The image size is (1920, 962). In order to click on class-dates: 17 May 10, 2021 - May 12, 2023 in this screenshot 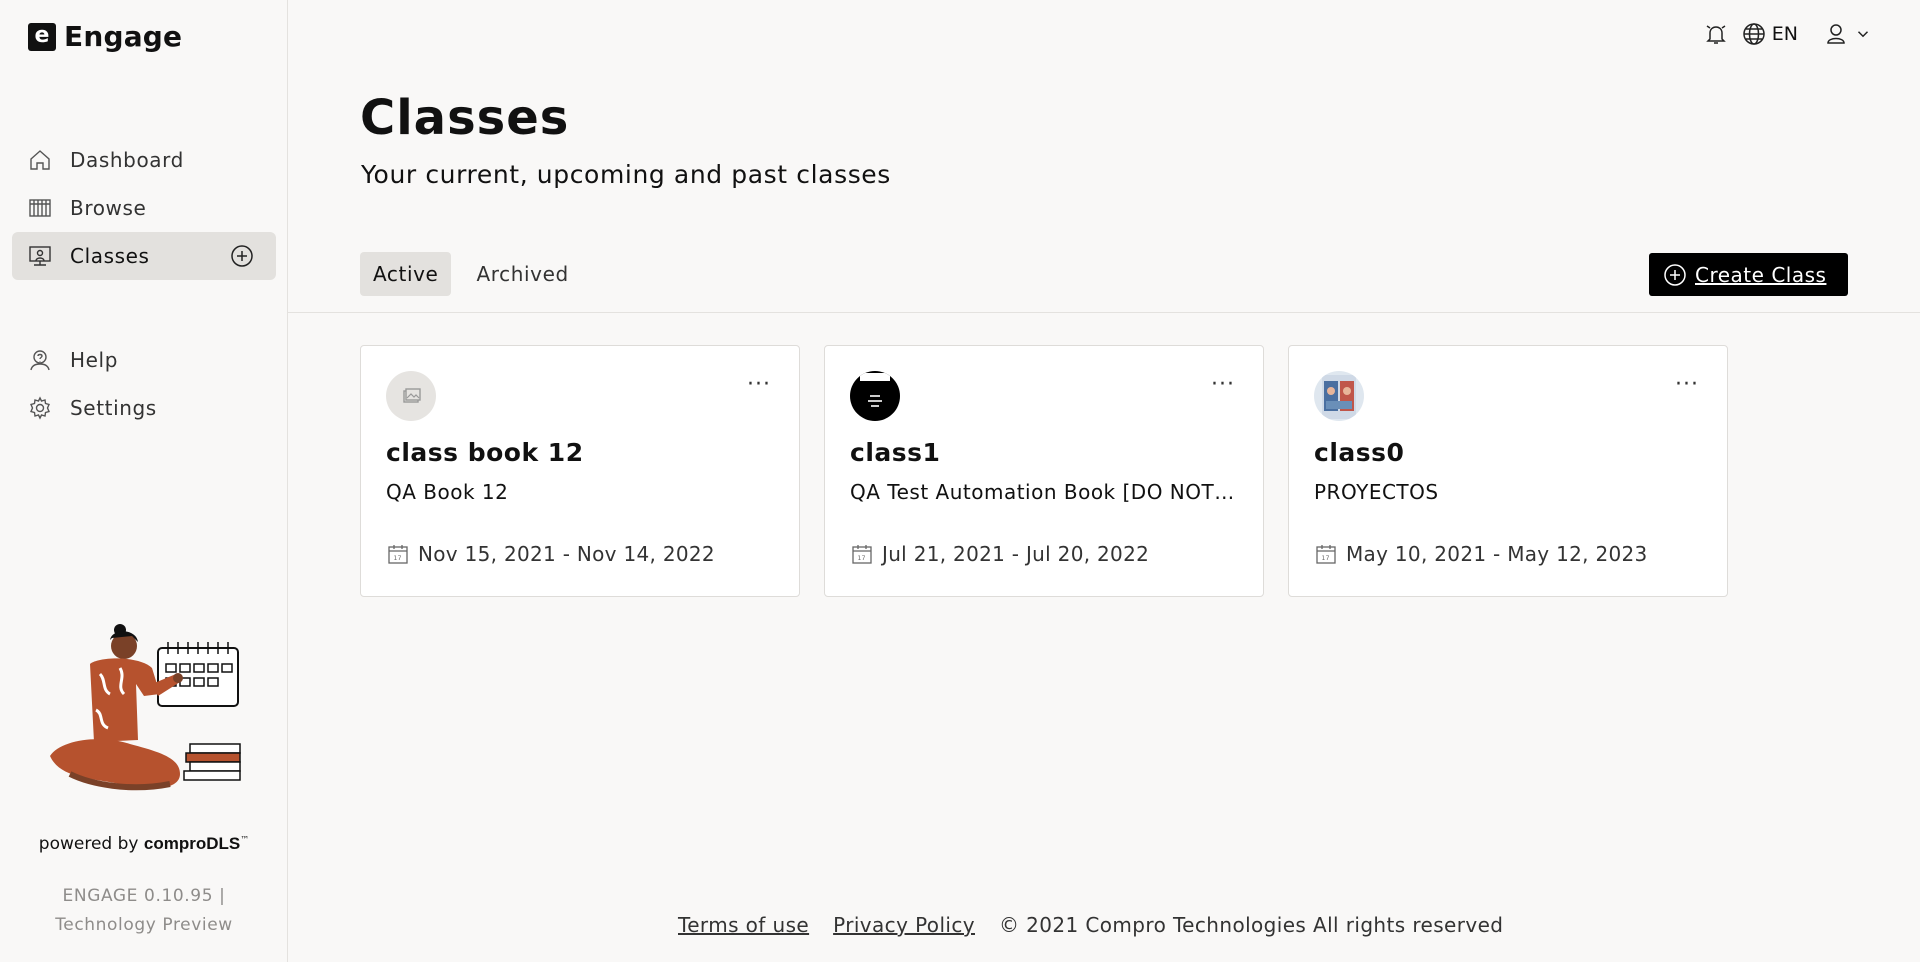, I will do `click(1481, 554)`.